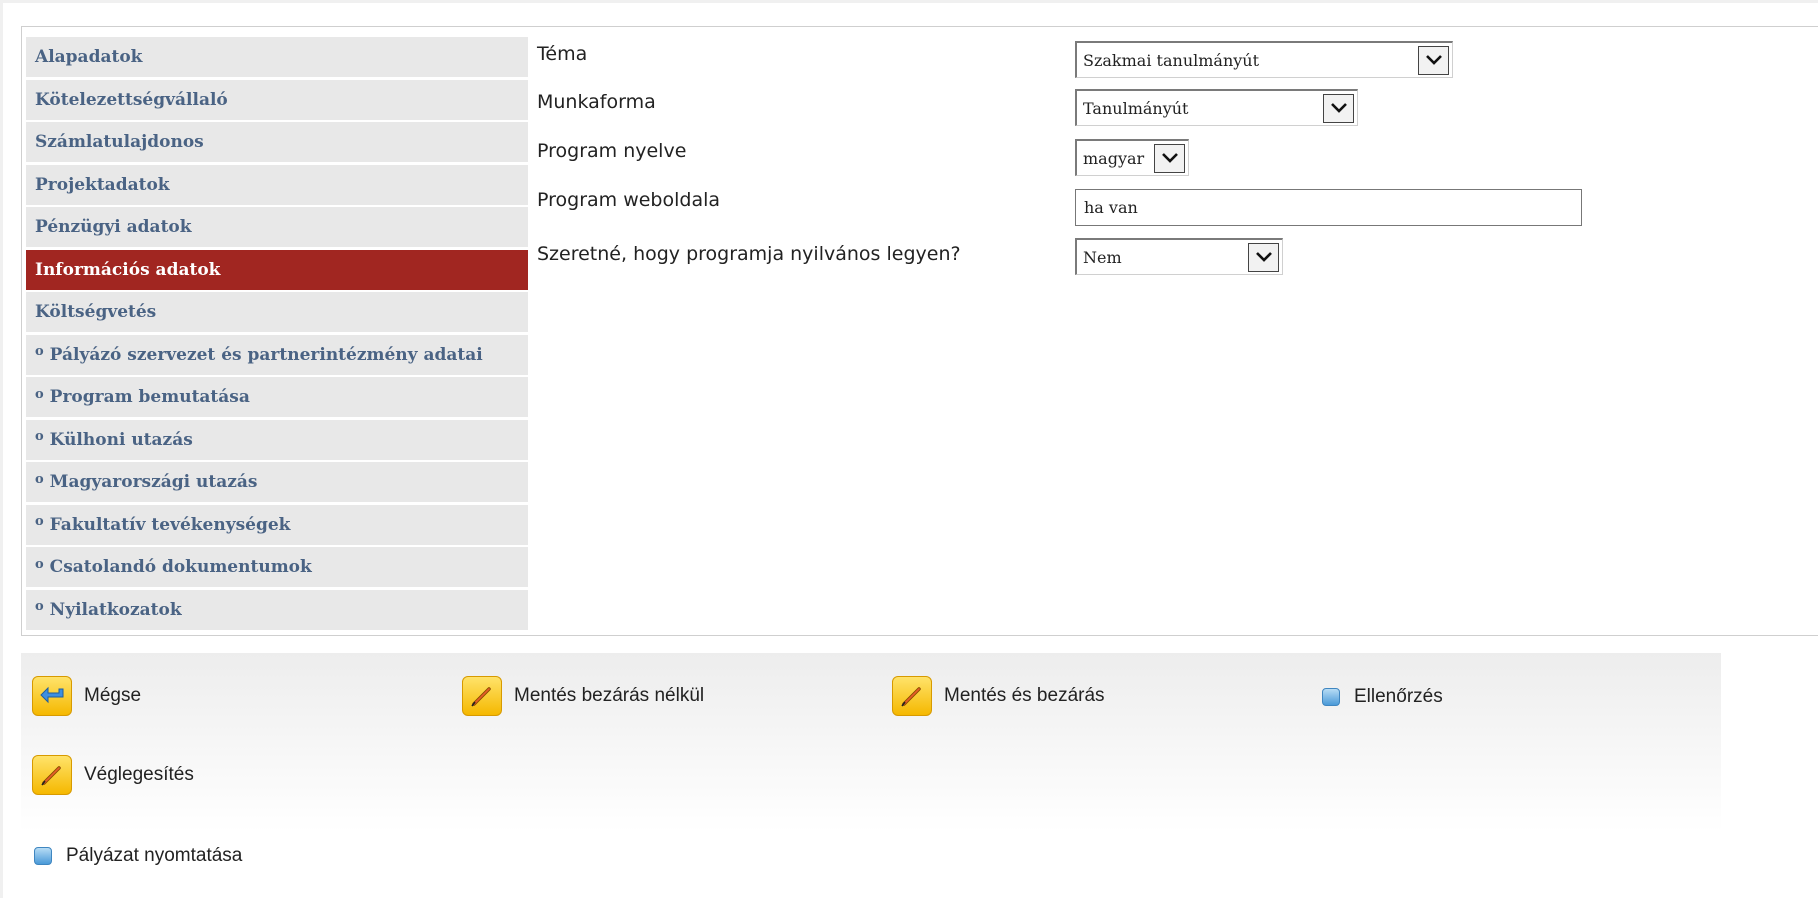  What do you see at coordinates (1102, 257) in the screenshot?
I see `nyilvanos-select-value: Nem` at bounding box center [1102, 257].